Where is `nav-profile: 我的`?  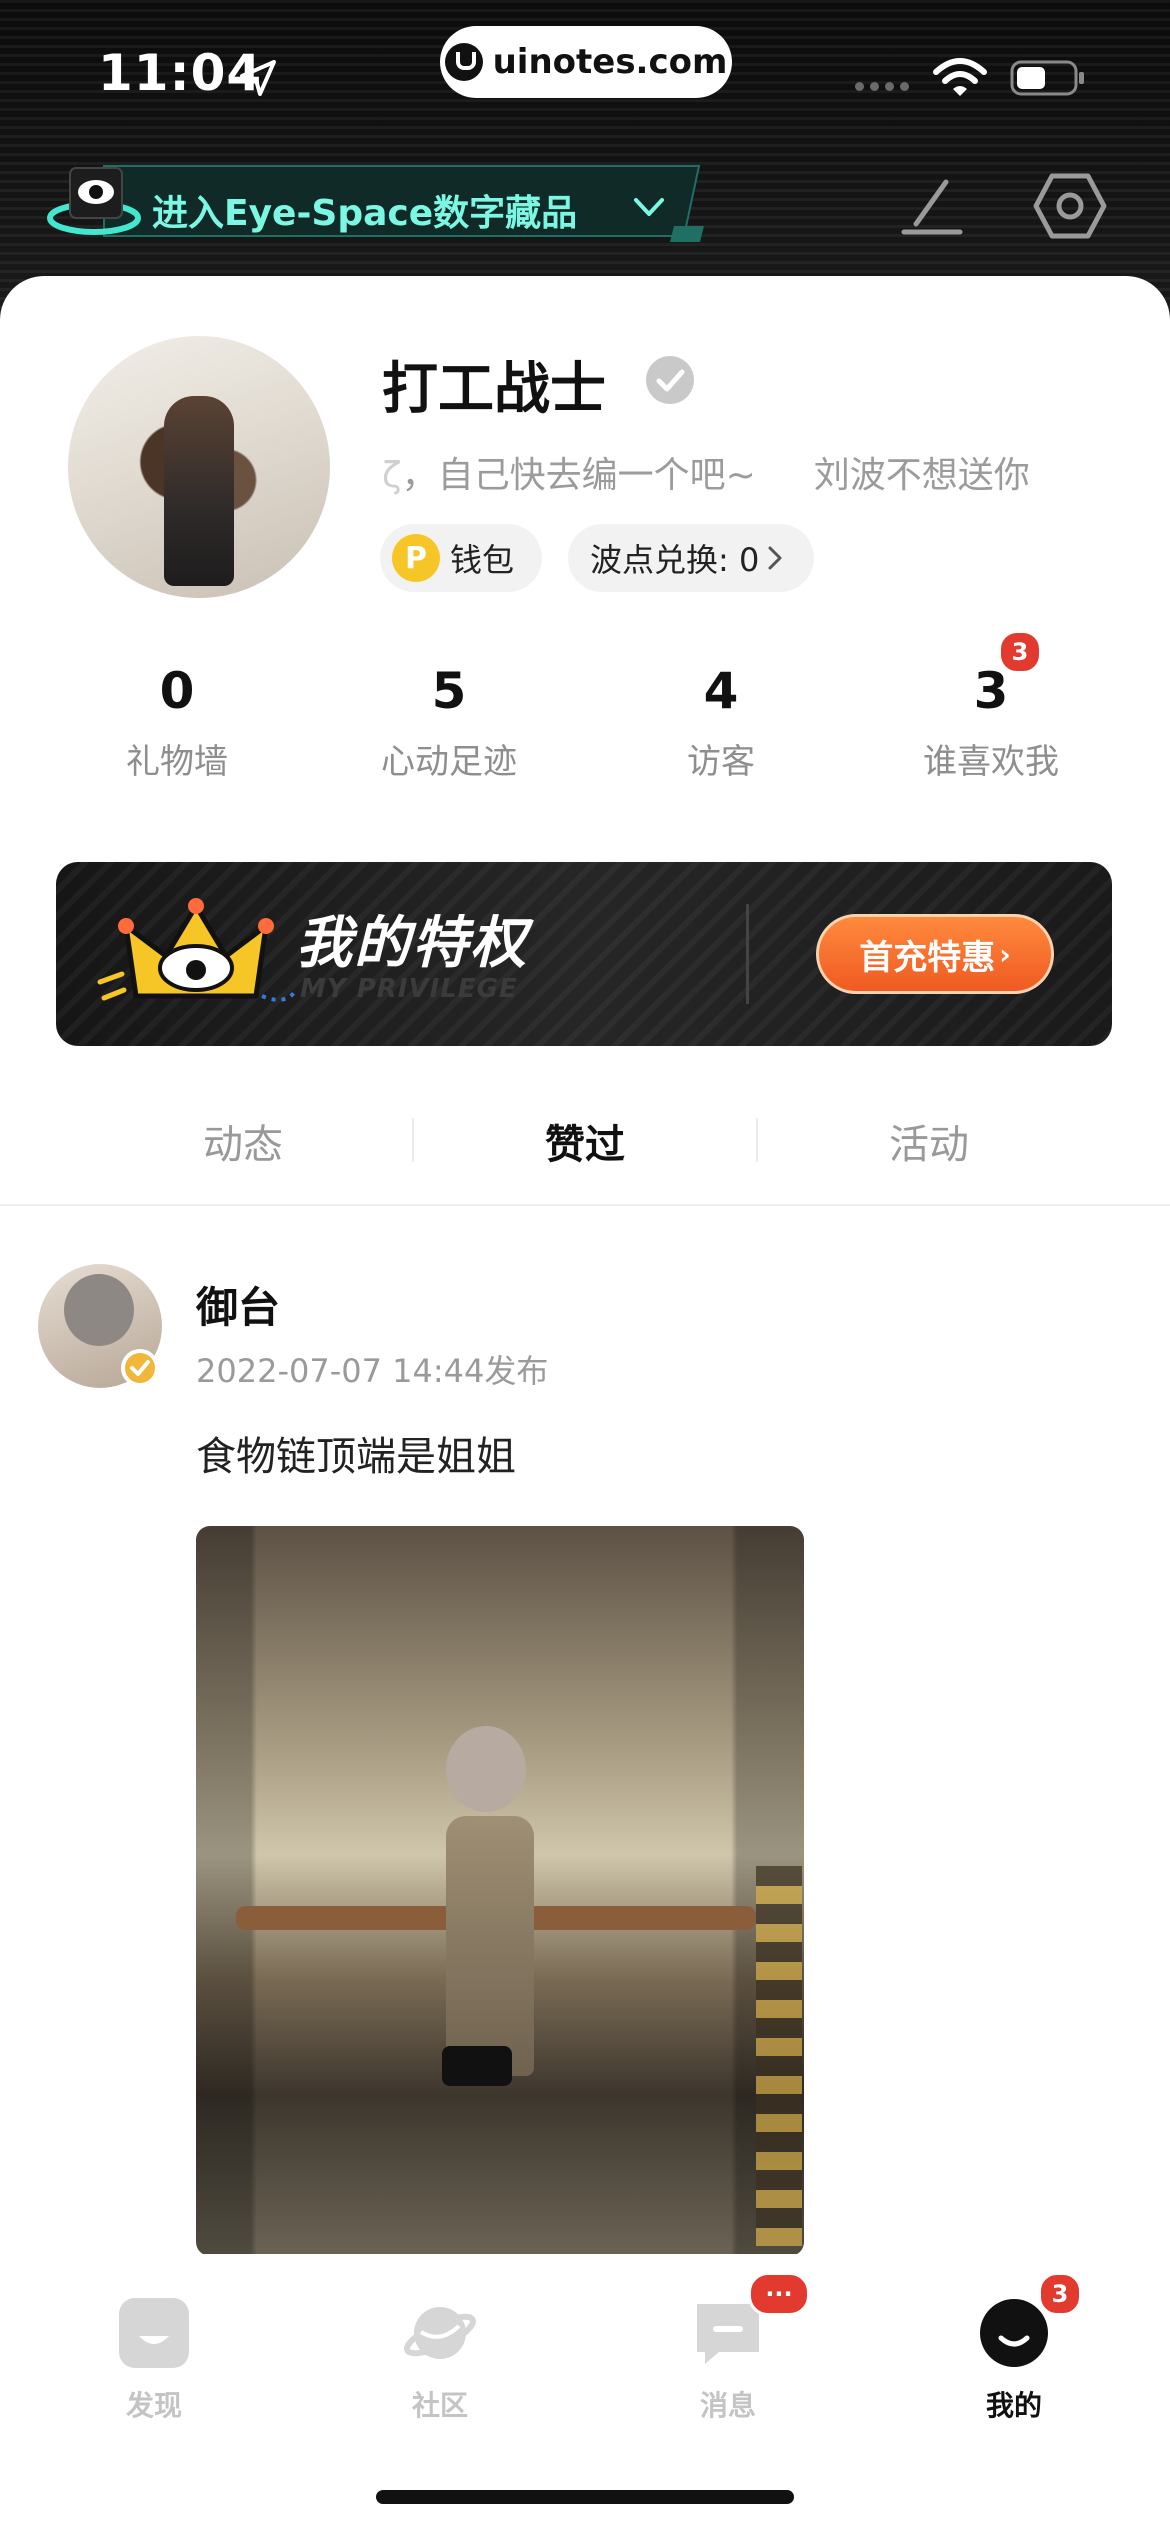 nav-profile: 我的 is located at coordinates (1014, 2360).